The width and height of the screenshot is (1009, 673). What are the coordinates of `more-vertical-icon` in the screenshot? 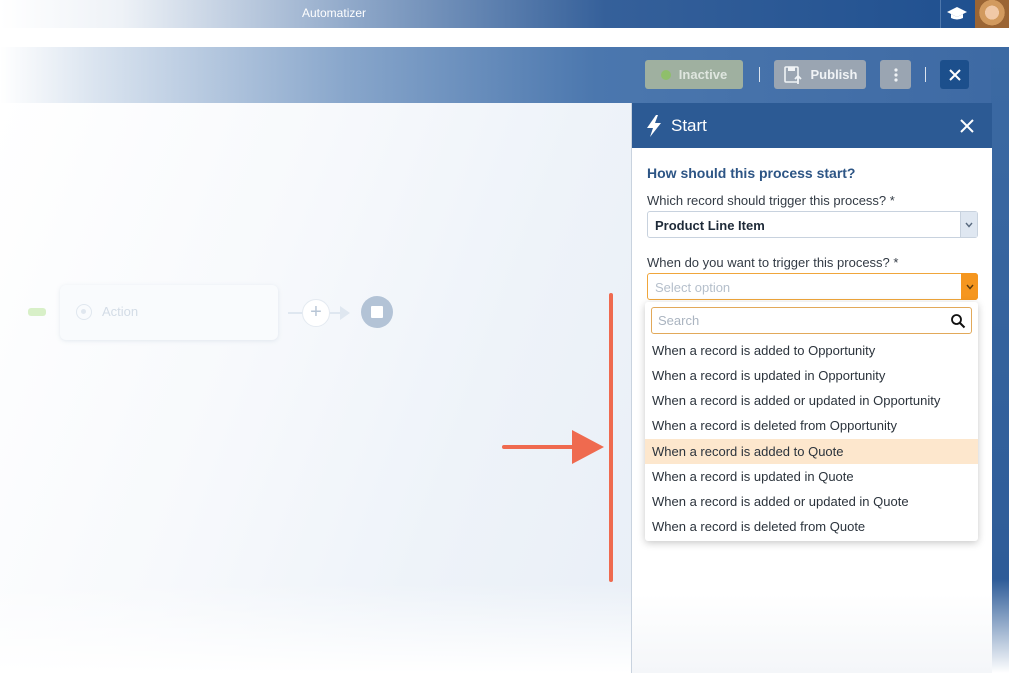 It's located at (895, 74).